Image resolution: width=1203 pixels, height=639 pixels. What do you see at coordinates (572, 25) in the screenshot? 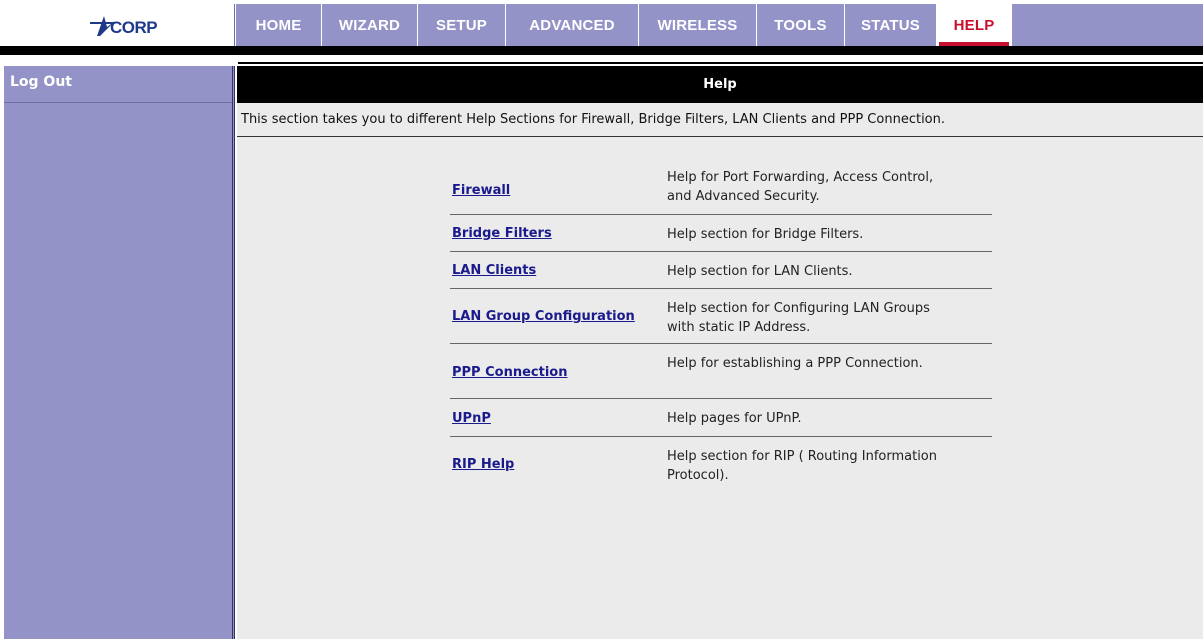
I see `tab-advanced: ADVANCED` at bounding box center [572, 25].